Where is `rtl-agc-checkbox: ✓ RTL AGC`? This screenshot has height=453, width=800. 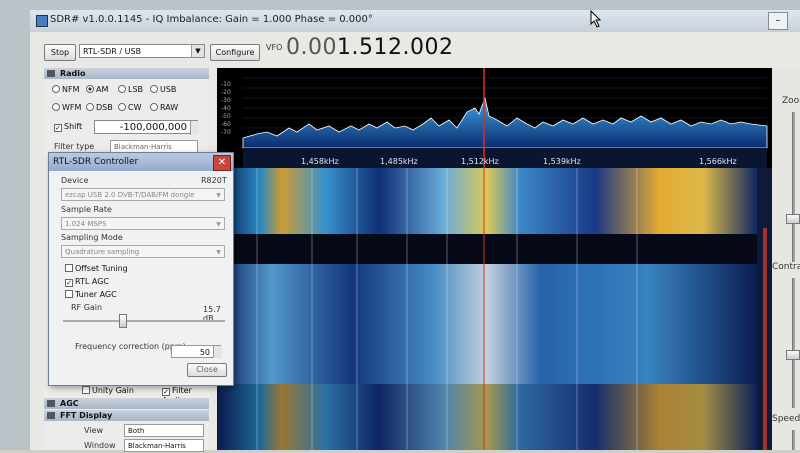
rtl-agc-checkbox: ✓ RTL AGC is located at coordinates (87, 282).